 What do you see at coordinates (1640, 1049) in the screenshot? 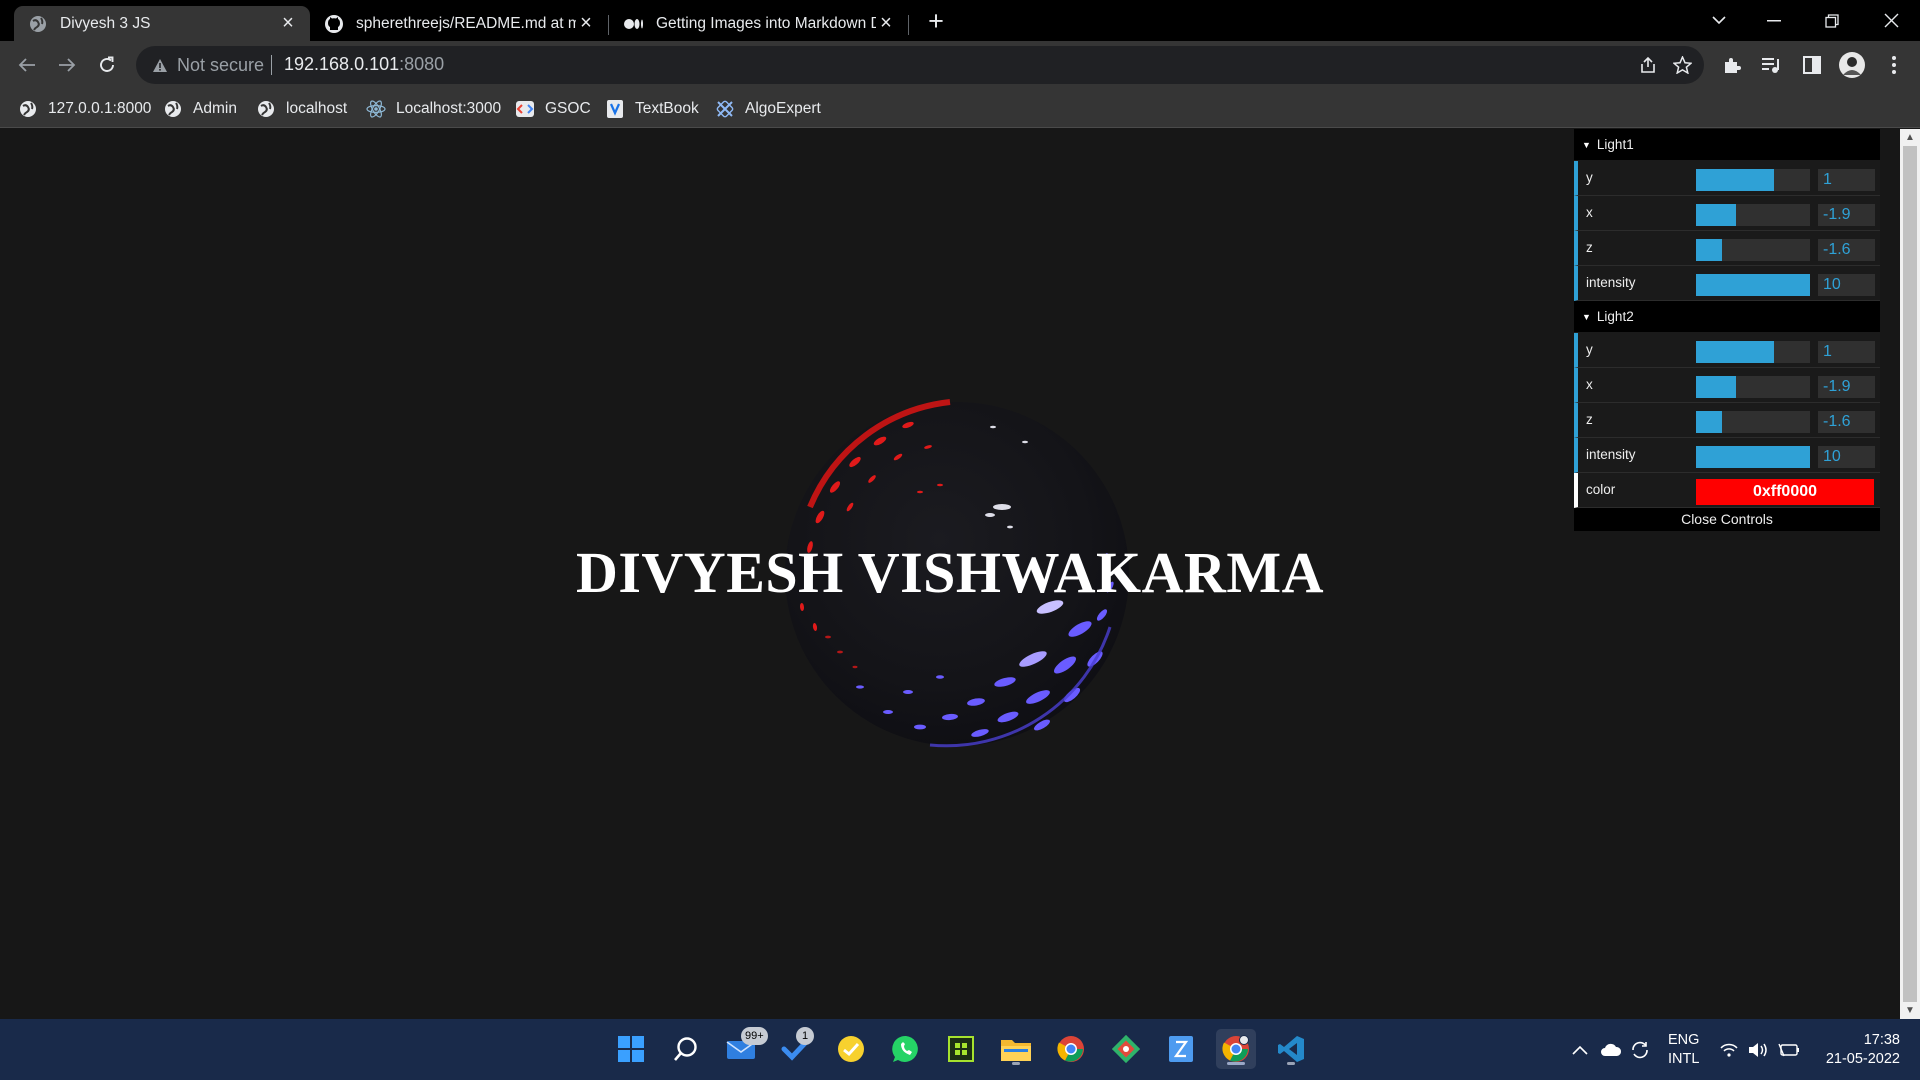
I see `sync-icon` at bounding box center [1640, 1049].